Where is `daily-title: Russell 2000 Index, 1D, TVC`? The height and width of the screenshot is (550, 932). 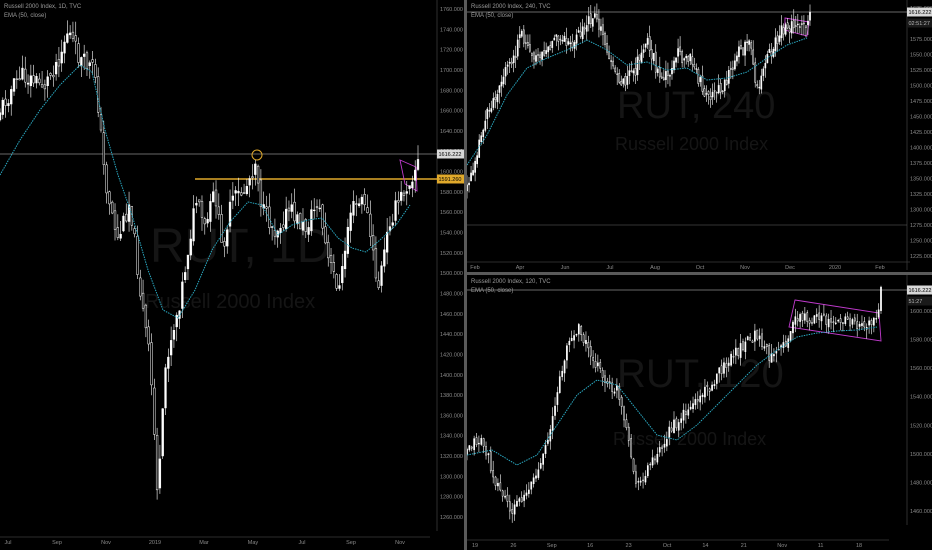 daily-title: Russell 2000 Index, 1D, TVC is located at coordinates (43, 7).